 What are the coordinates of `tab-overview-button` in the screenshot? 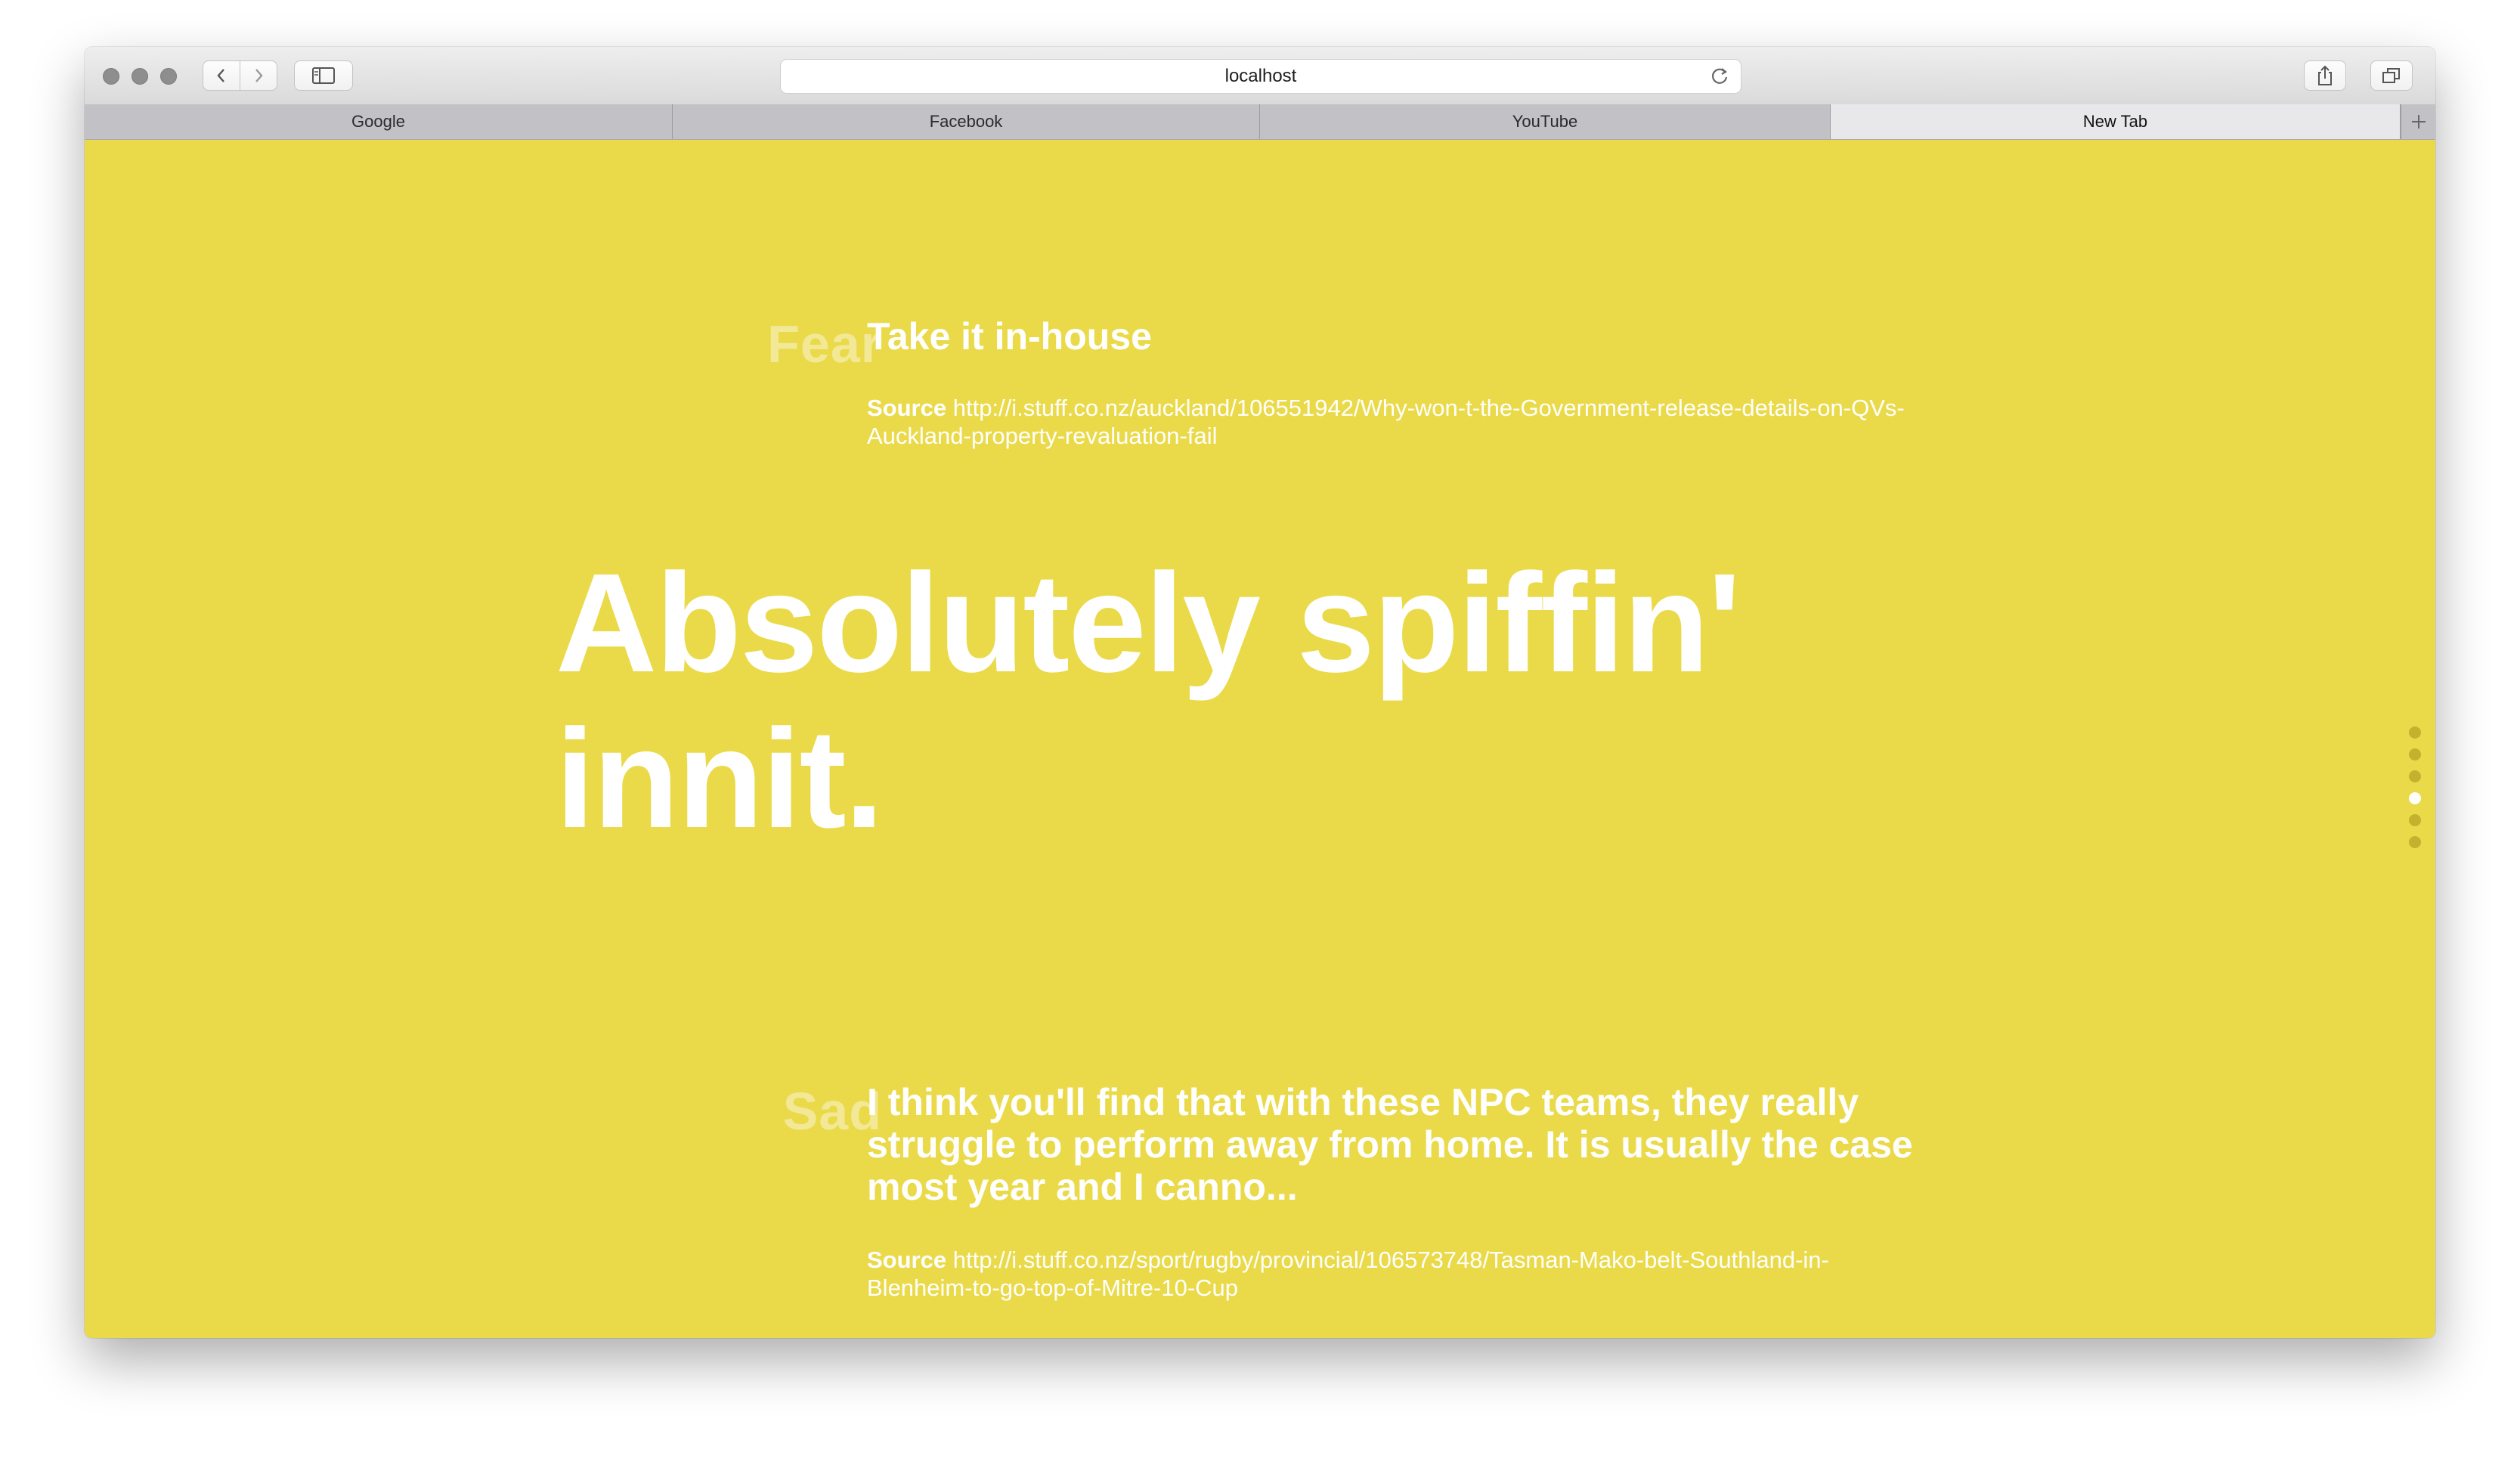 It's located at (2391, 75).